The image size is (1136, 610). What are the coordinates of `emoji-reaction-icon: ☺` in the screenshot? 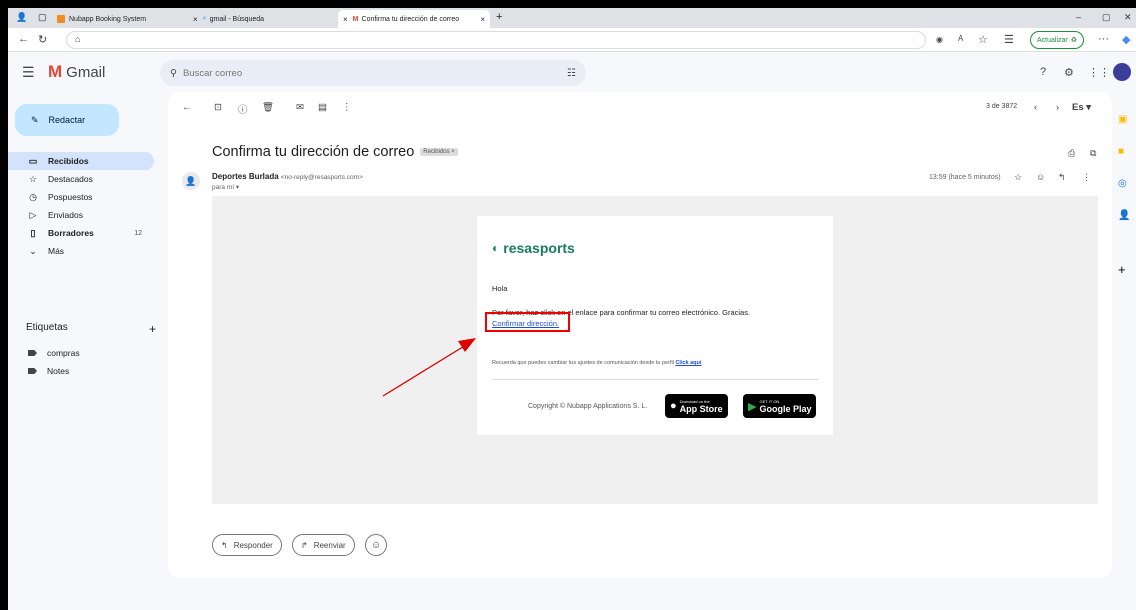 It's located at (1040, 177).